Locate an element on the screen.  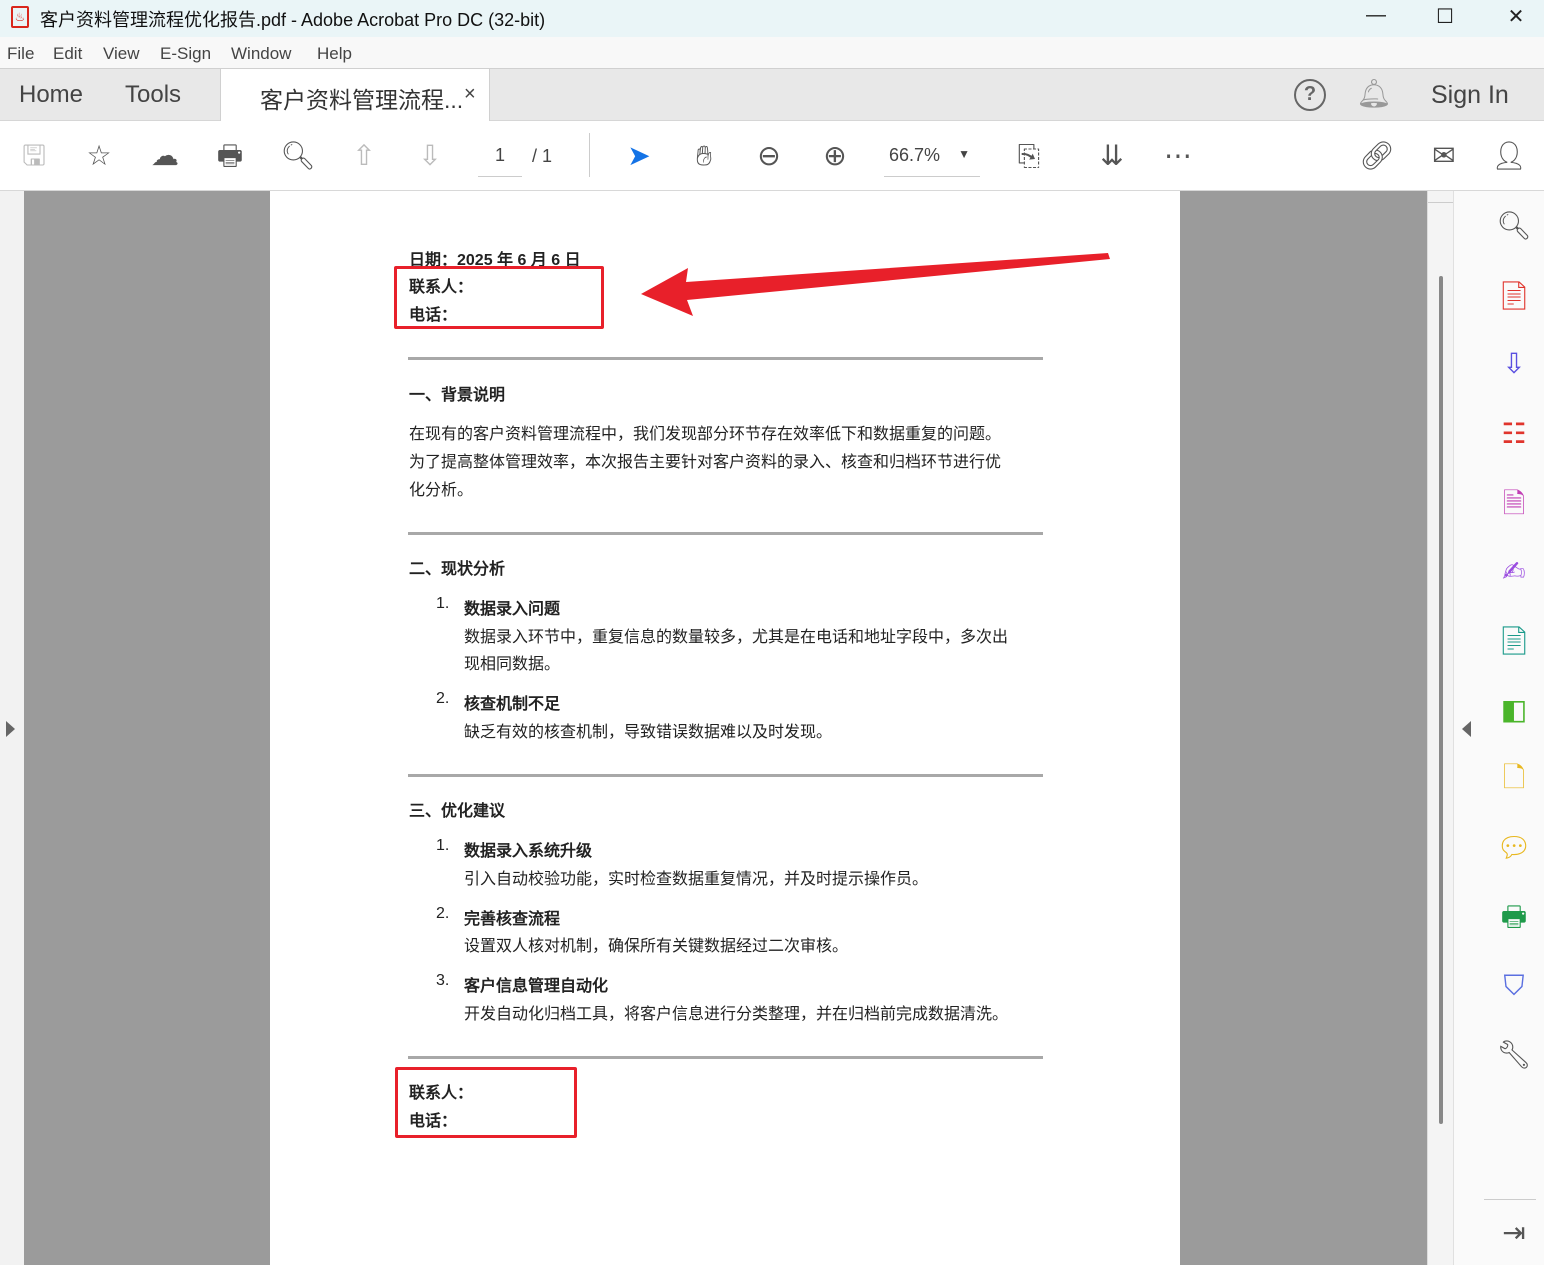
para-line: 为了提高整体管理效率，本次报告主要针对客户资料的录入、核查和归档环节进行优 is located at coordinates (705, 462).